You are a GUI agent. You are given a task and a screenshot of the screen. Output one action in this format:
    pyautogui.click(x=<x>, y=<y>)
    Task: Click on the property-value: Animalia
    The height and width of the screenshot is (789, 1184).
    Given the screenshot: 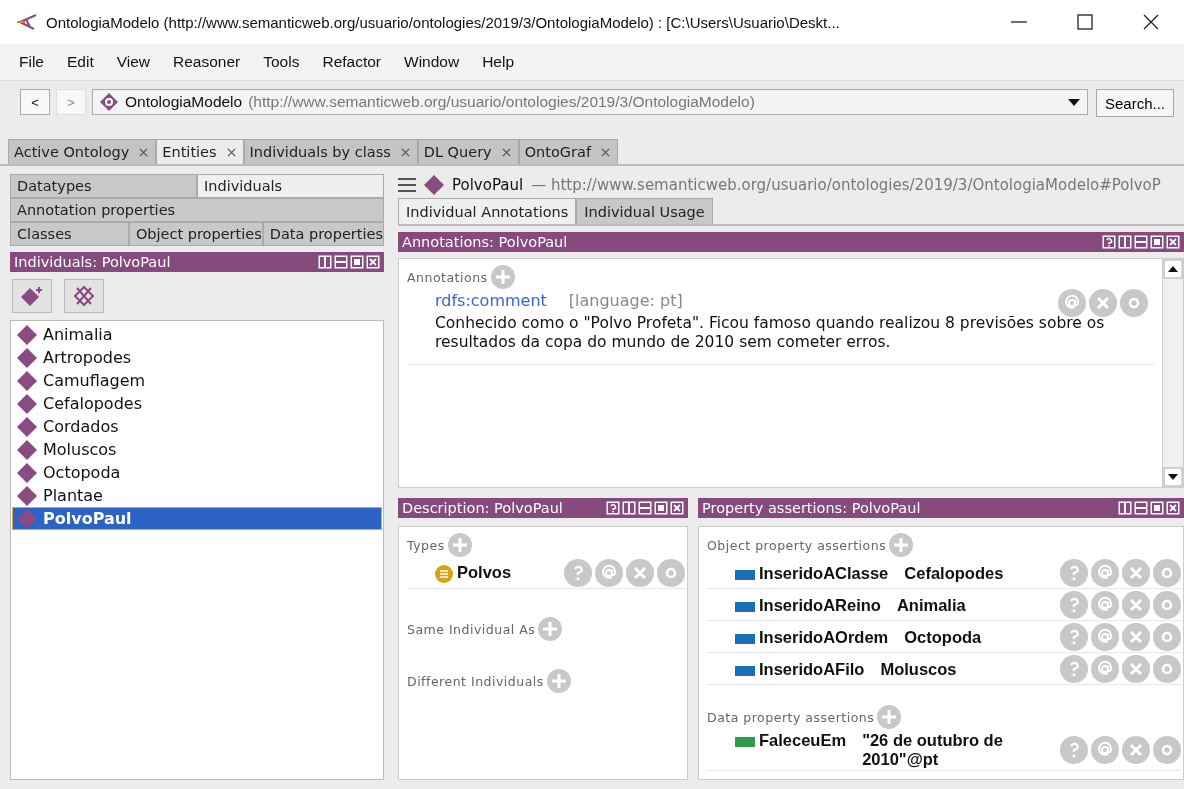 What is the action you would take?
    pyautogui.click(x=931, y=605)
    